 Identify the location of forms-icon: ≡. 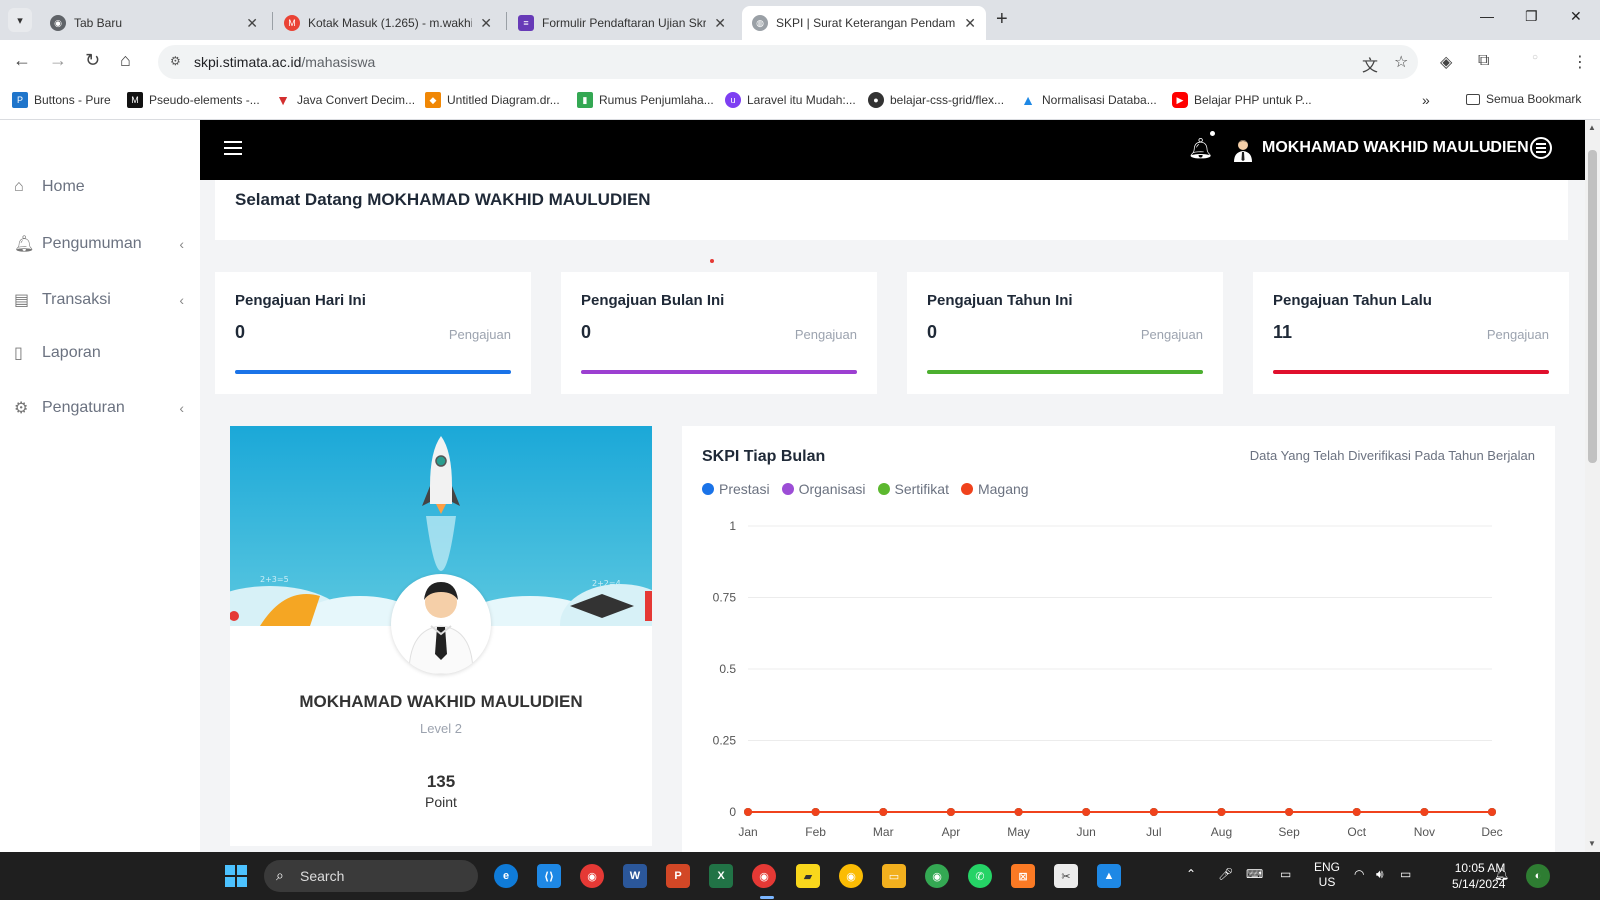
(526, 23).